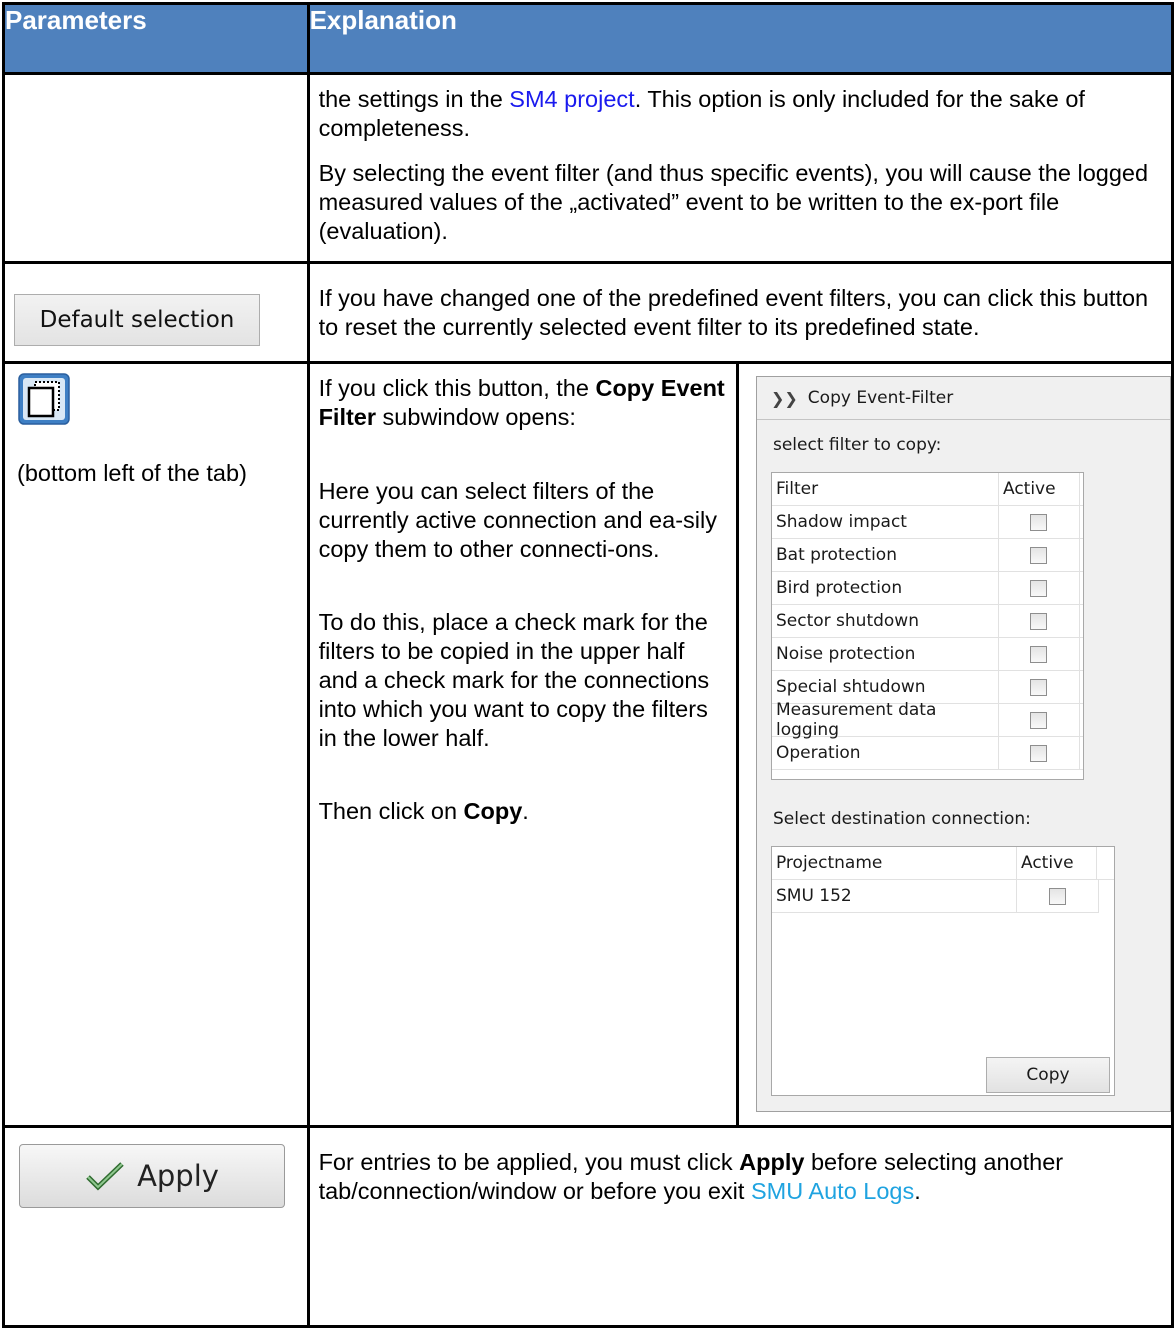  What do you see at coordinates (832, 1191) in the screenshot?
I see `smu-auto-logs-link: SMU Auto Logs` at bounding box center [832, 1191].